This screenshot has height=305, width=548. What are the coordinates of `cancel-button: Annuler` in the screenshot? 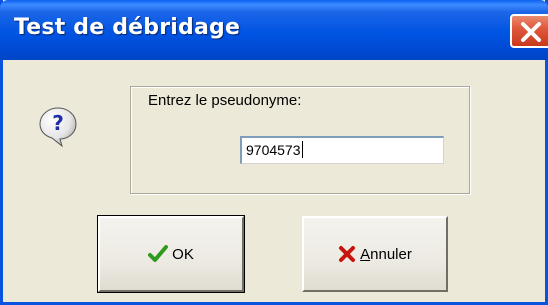 It's located at (375, 254).